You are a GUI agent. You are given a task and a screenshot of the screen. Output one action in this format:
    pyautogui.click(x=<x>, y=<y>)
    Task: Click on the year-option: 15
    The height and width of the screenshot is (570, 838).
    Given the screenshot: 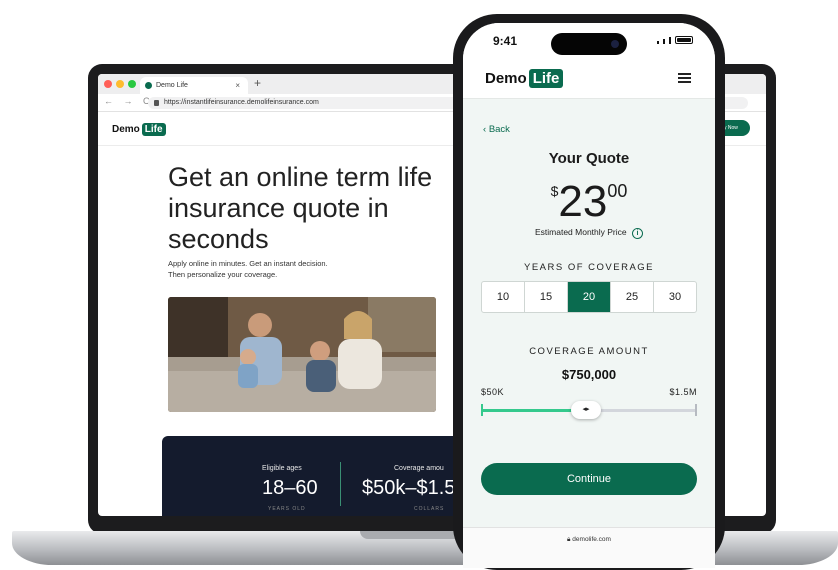 What is the action you would take?
    pyautogui.click(x=546, y=297)
    